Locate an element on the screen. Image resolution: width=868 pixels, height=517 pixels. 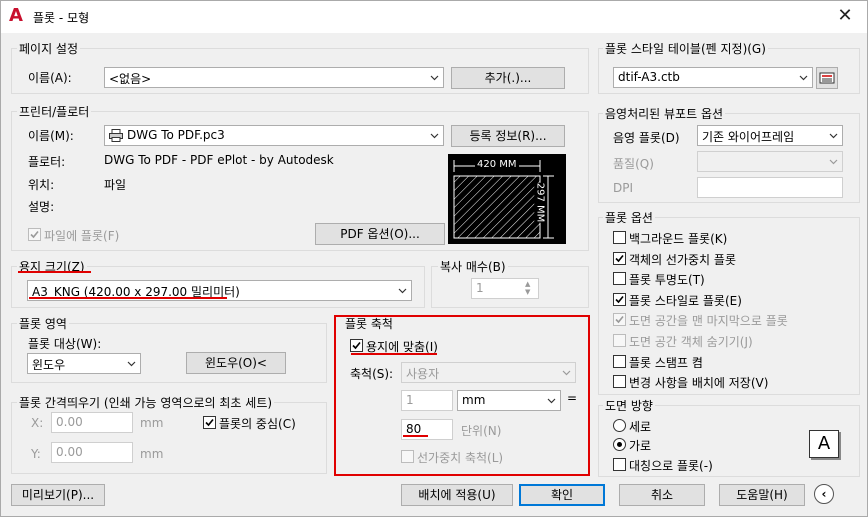
plotter-value: DWG To PDF - PDF ePlot - by Autodesk is located at coordinates (219, 160).